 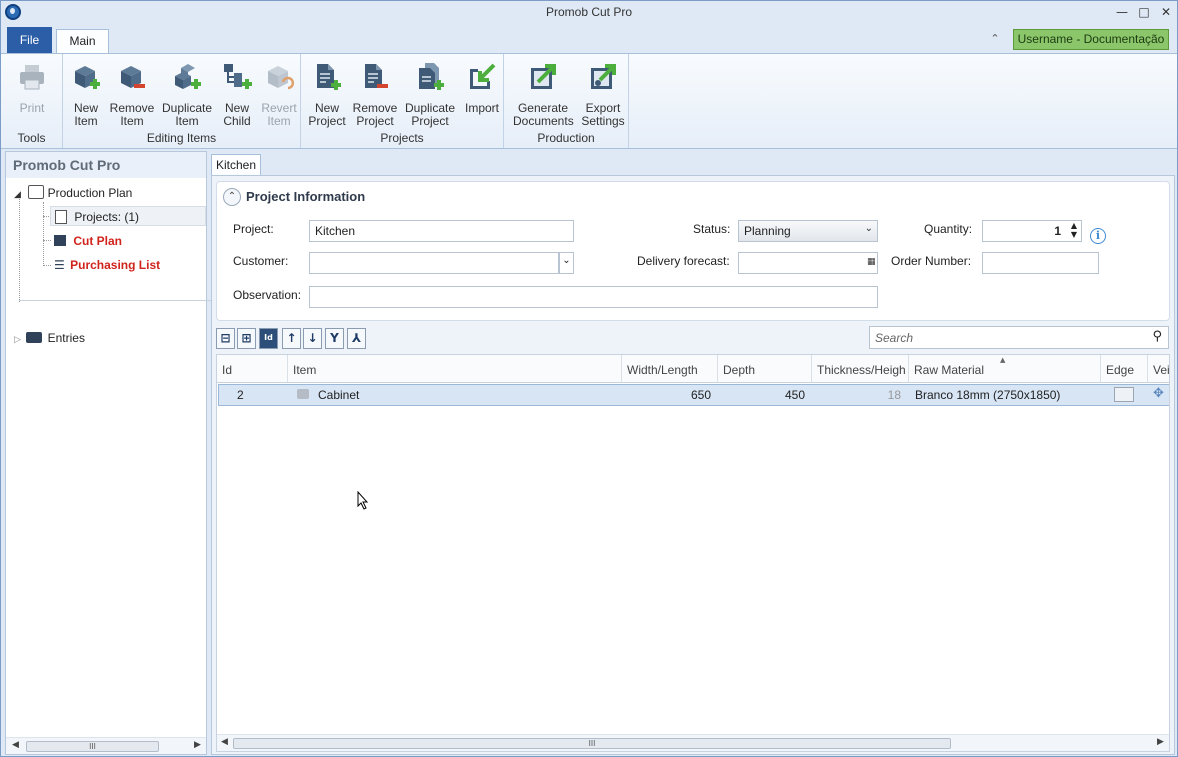 I want to click on navigation-pane-title: Promob Cut Pro, so click(x=106, y=165).